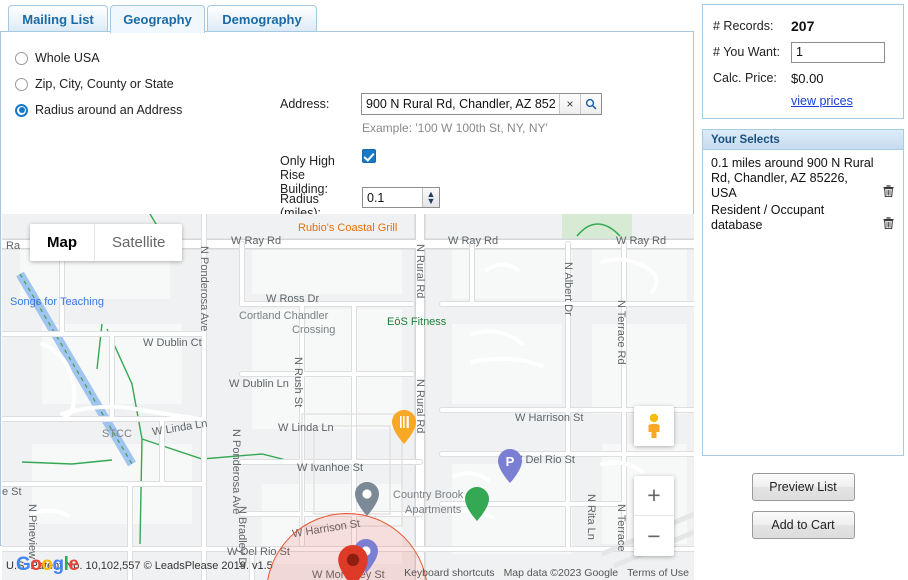  I want to click on calc-price-label: Calc. Price:, so click(745, 78).